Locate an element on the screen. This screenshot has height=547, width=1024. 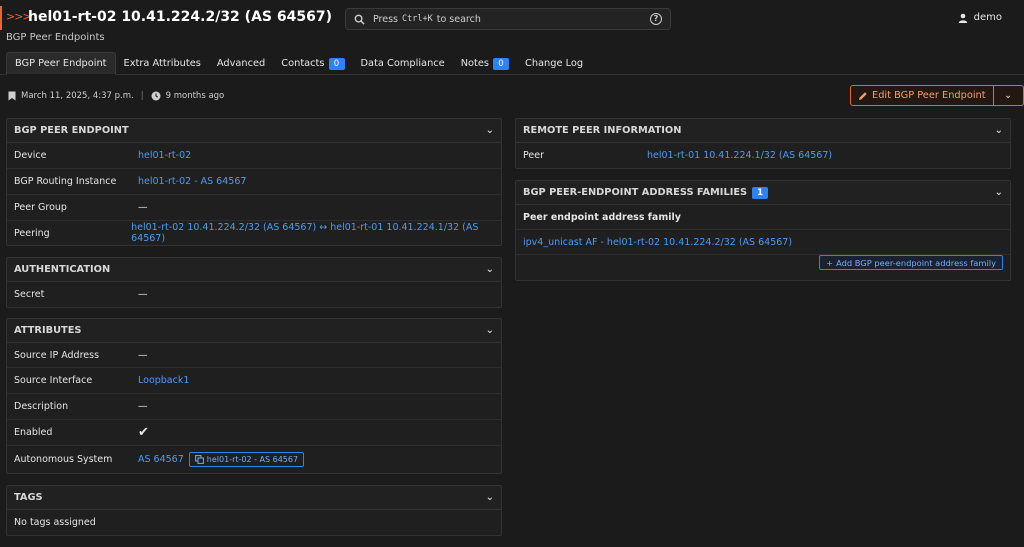
secret-value: — is located at coordinates (143, 294).